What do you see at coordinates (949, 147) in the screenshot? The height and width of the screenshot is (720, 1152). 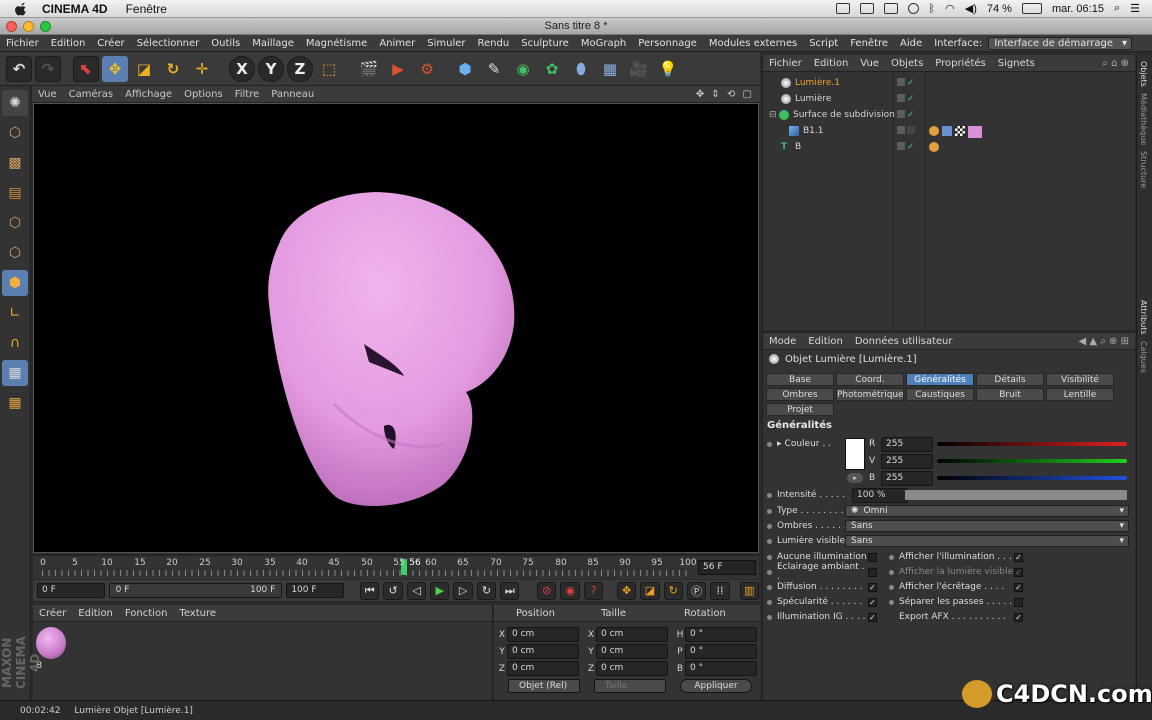 I see `object-row-b: T B ✓` at bounding box center [949, 147].